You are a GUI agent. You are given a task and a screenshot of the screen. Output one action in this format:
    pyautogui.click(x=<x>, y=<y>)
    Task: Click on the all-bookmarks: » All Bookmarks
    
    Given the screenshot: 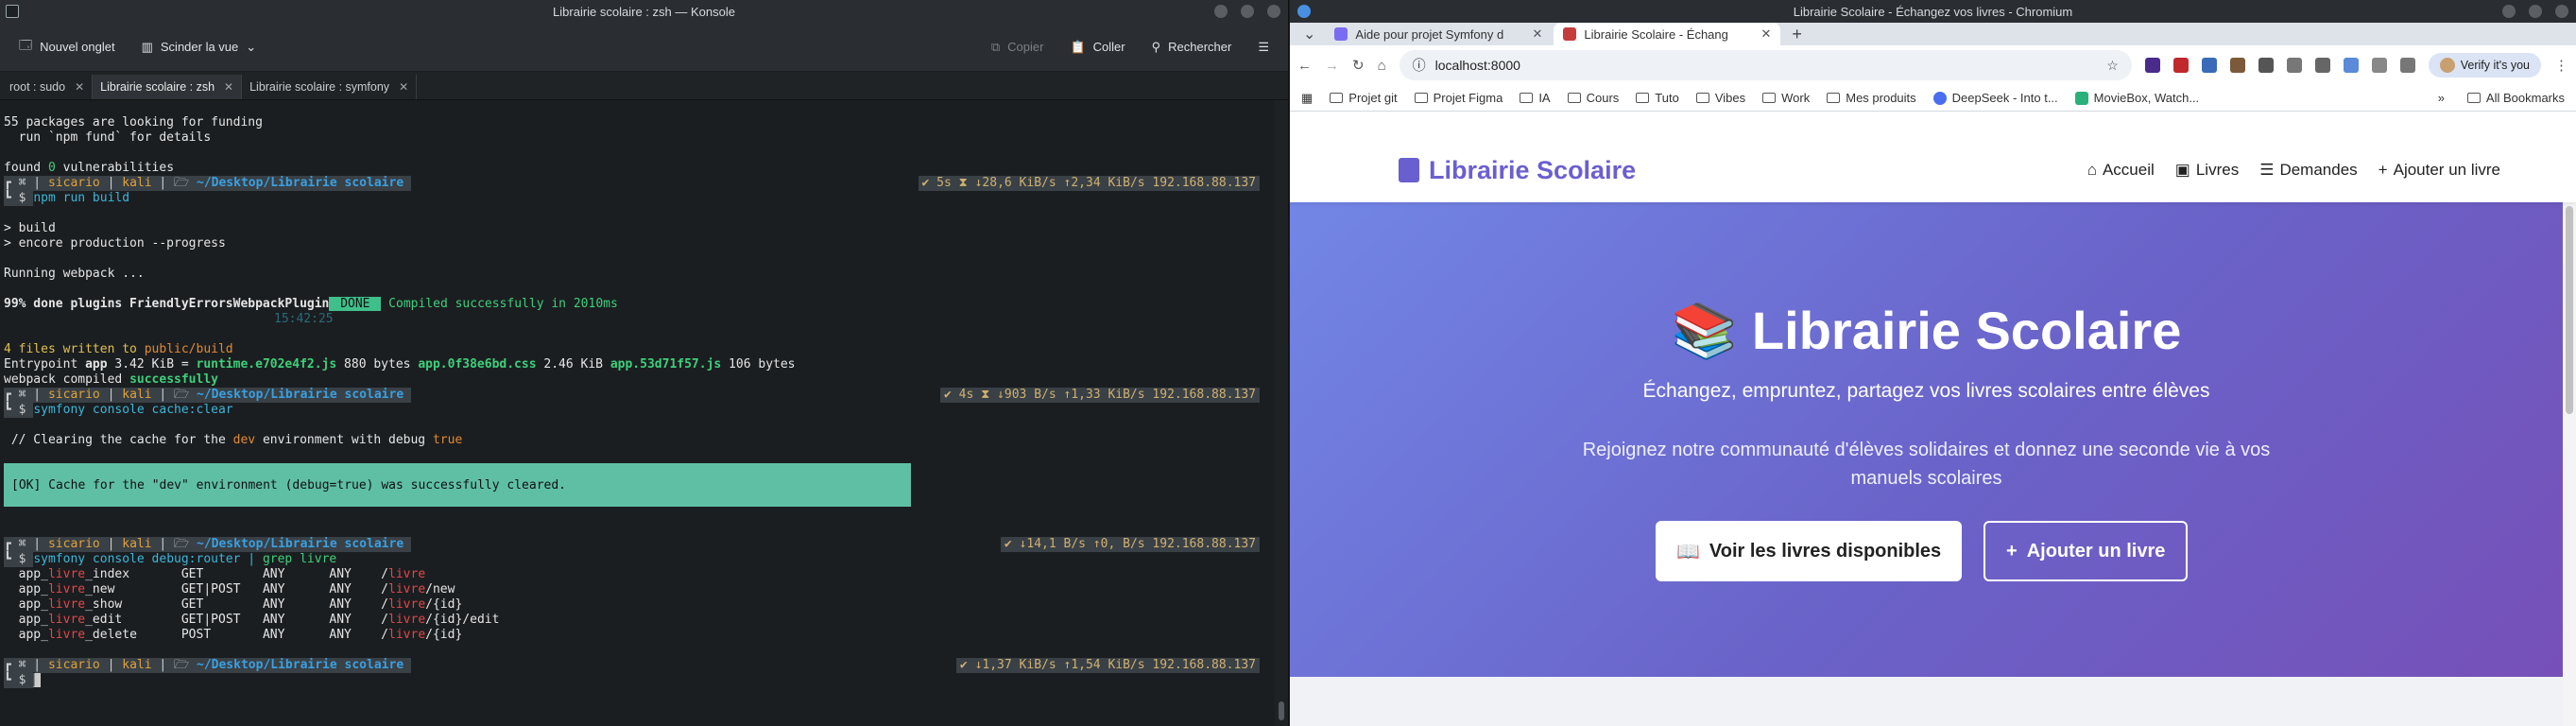 What is the action you would take?
    pyautogui.click(x=2501, y=98)
    